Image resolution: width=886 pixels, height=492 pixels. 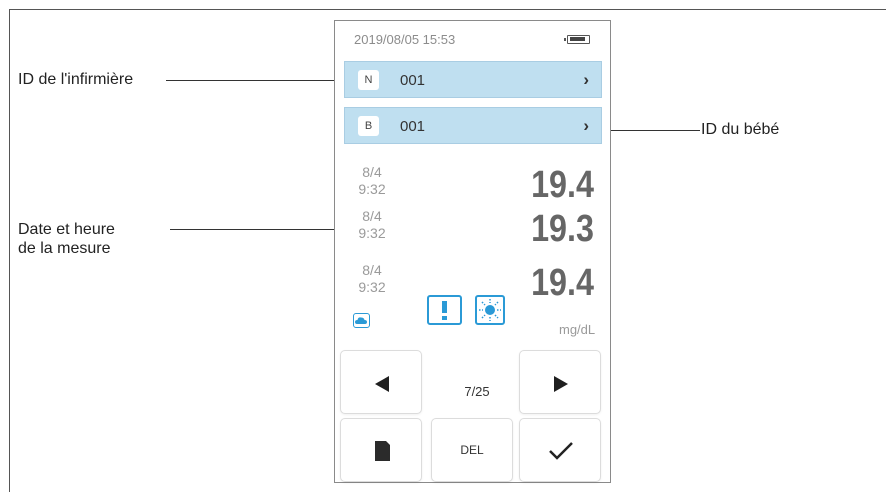 I want to click on callout-datetime: Date et heure de la mesure, so click(x=66, y=239).